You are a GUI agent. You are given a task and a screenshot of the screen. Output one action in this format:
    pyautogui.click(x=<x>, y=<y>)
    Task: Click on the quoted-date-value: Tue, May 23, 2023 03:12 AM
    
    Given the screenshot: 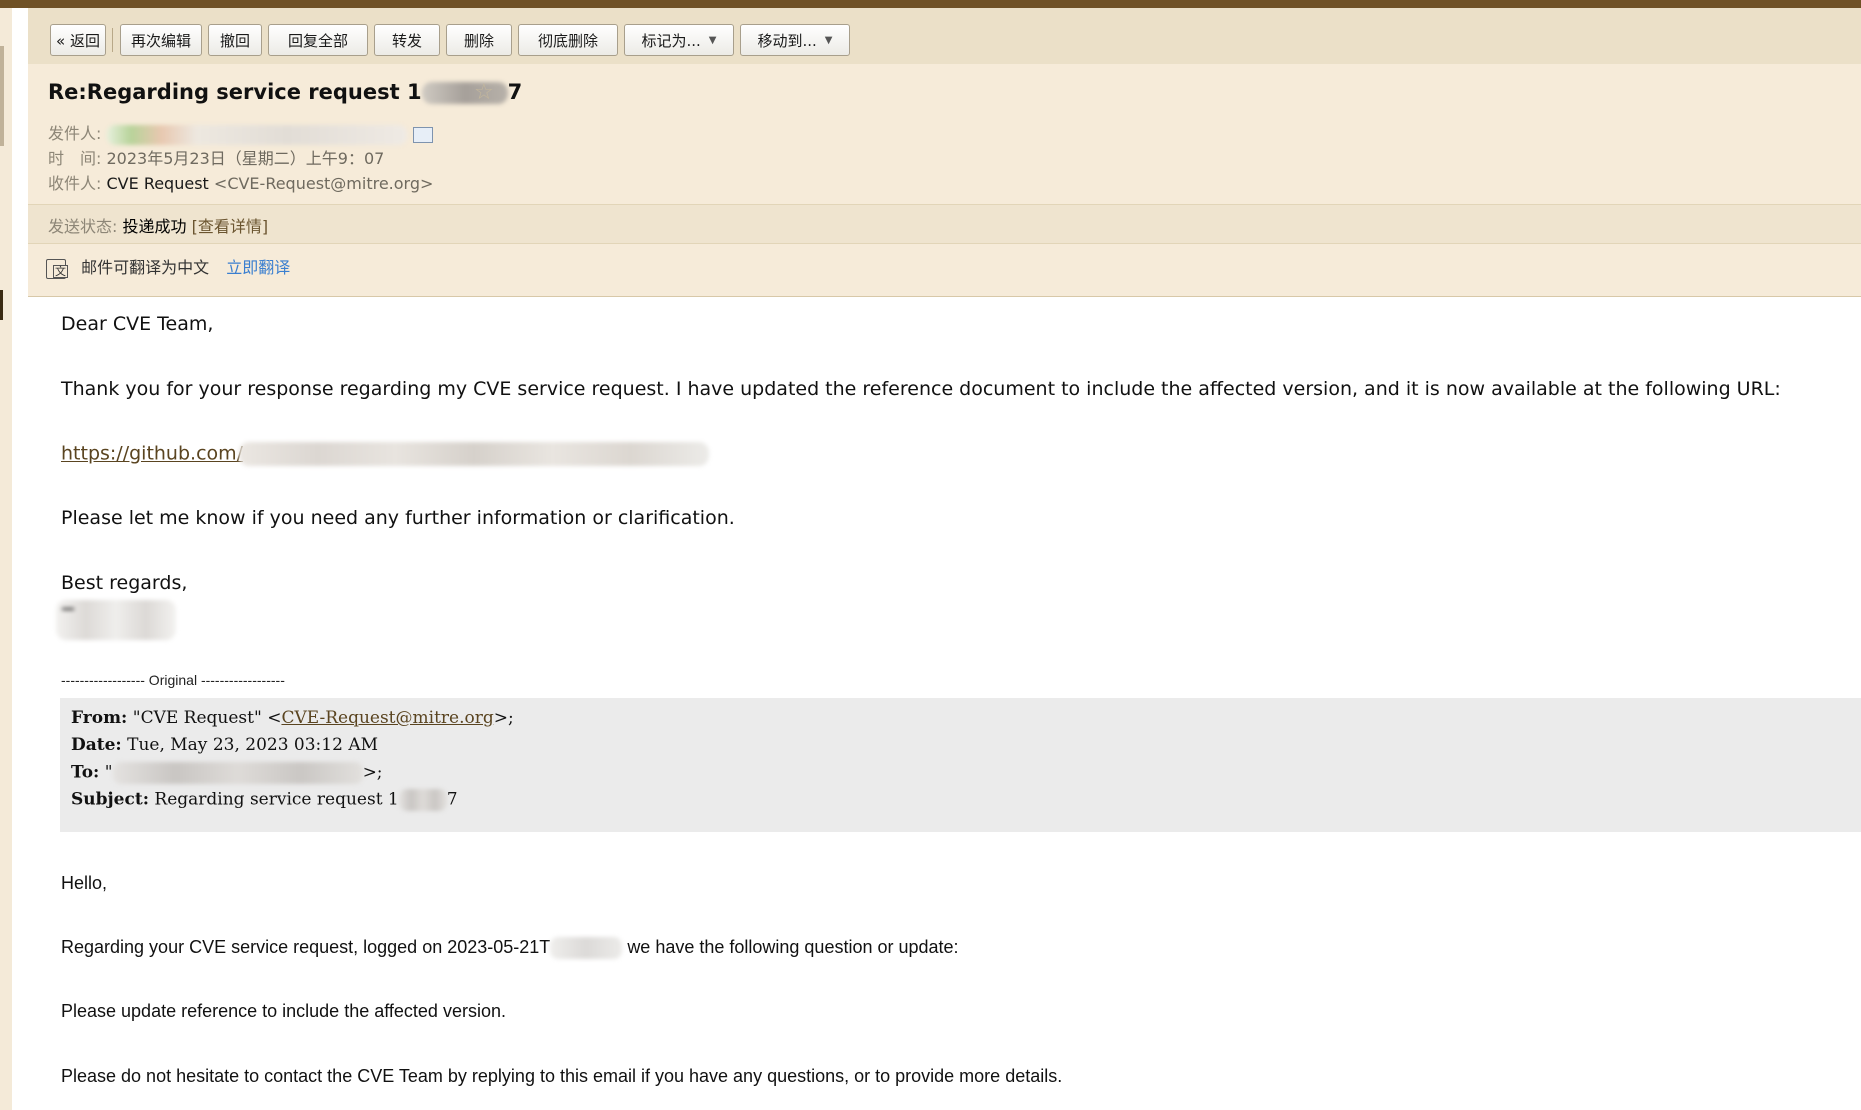 What is the action you would take?
    pyautogui.click(x=253, y=745)
    